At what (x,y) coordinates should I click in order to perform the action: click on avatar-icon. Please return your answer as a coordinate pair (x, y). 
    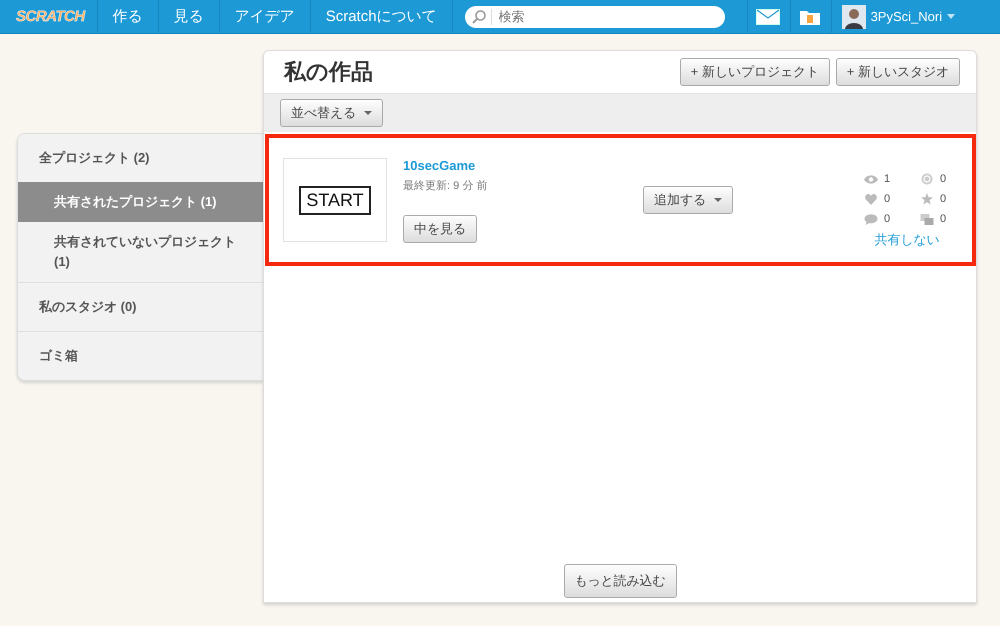
    Looking at the image, I should click on (854, 16).